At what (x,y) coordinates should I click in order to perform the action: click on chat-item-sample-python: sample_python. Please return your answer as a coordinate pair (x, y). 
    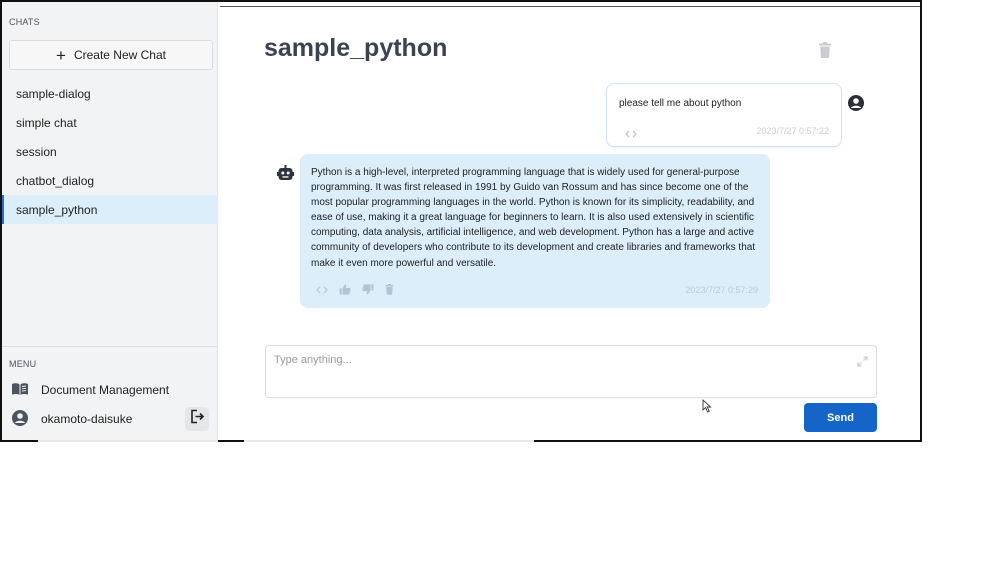
    Looking at the image, I should click on (110, 209).